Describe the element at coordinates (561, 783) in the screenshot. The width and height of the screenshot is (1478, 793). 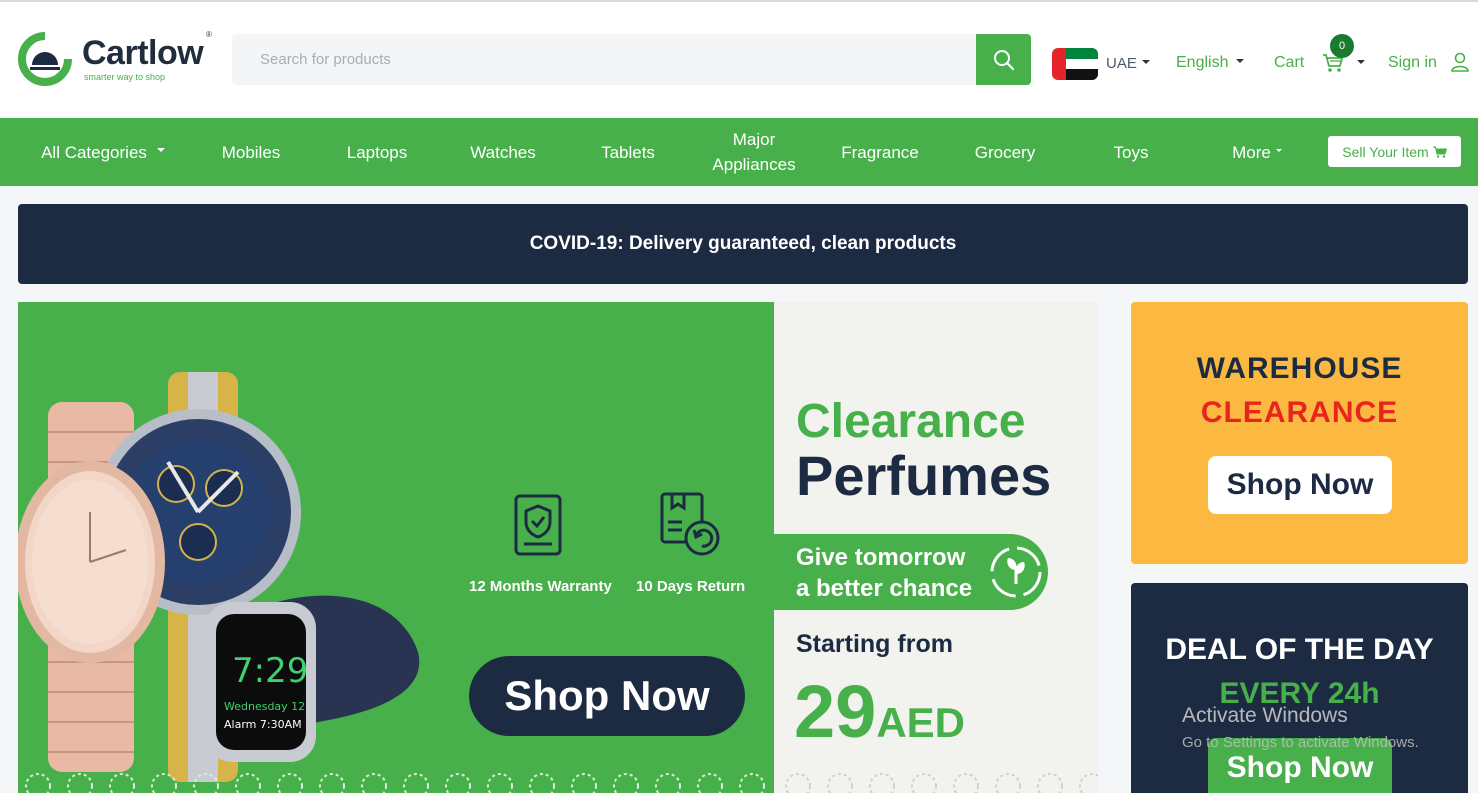
I see `decorative-pattern` at that location.